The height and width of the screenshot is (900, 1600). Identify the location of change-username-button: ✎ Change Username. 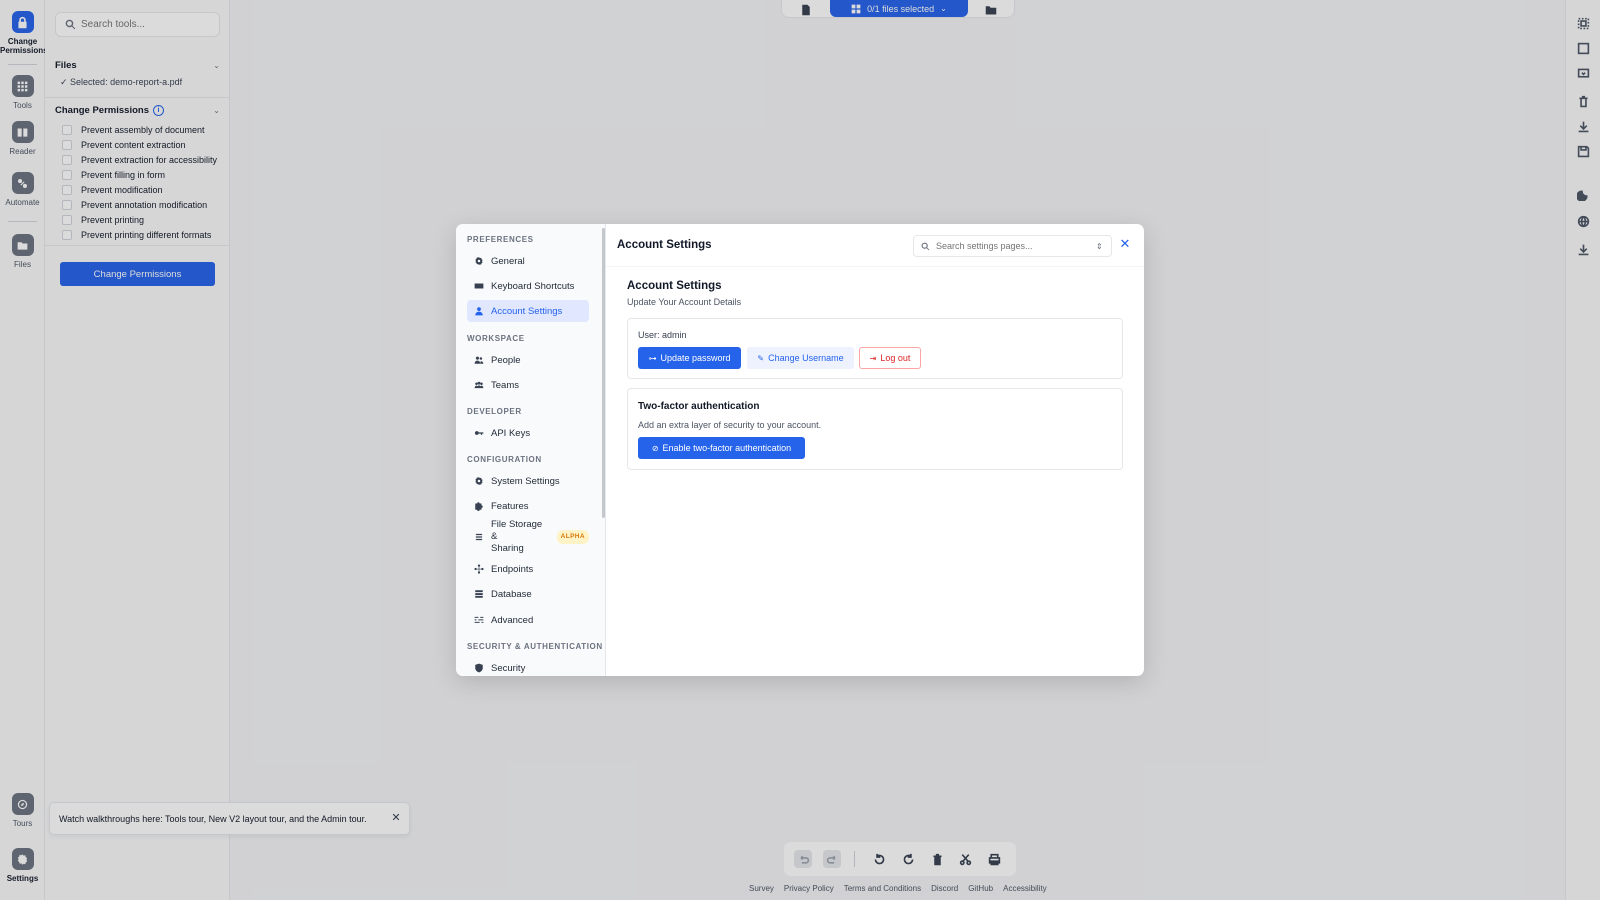
(800, 358).